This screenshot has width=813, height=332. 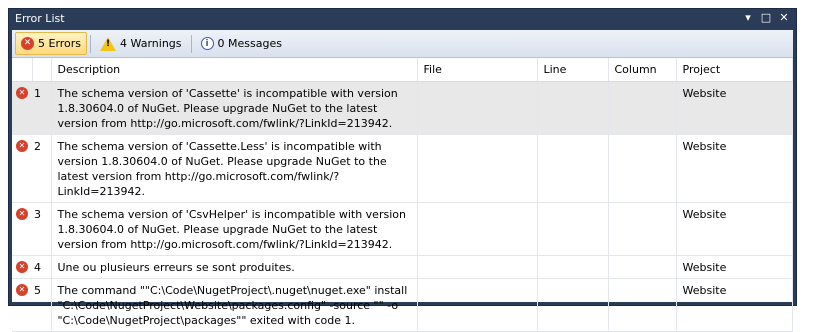 What do you see at coordinates (22, 70) in the screenshot?
I see `icon-column-header` at bounding box center [22, 70].